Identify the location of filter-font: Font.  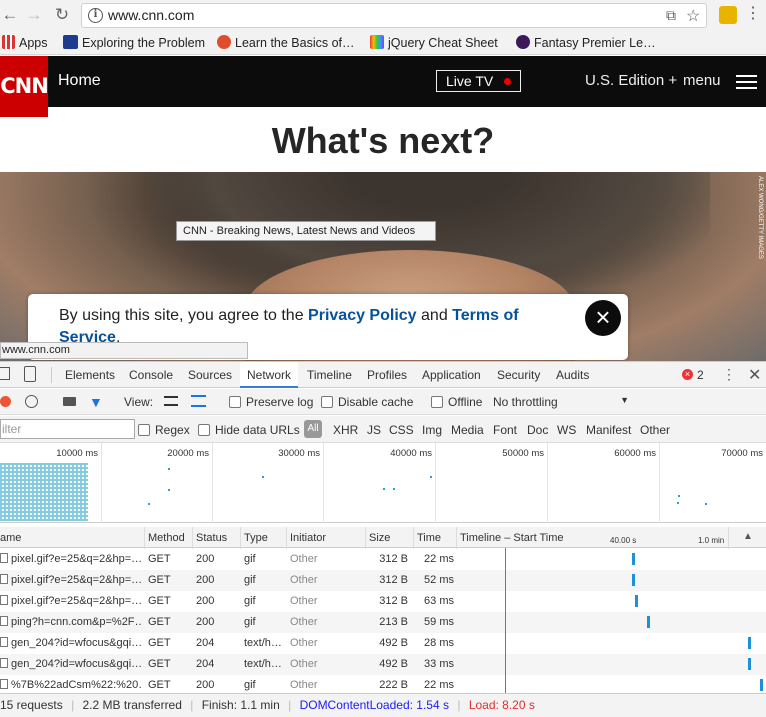
(505, 430).